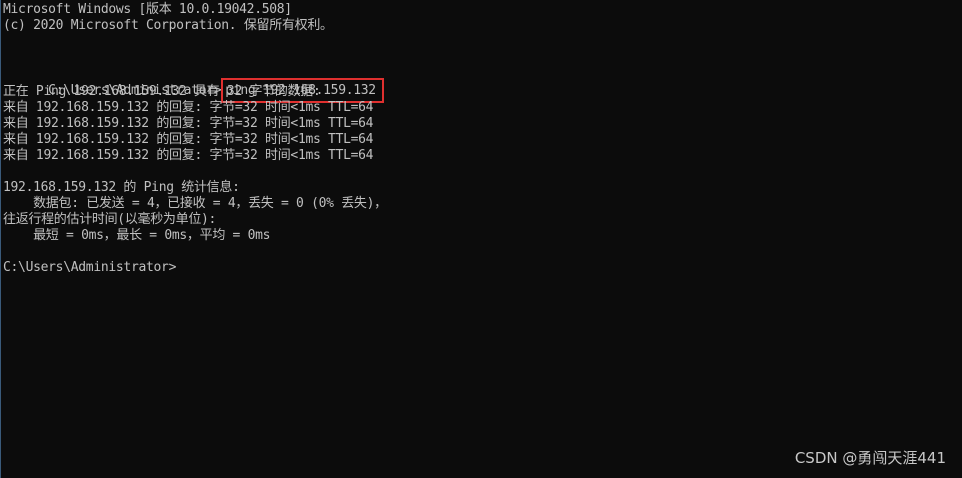 The height and width of the screenshot is (478, 962). What do you see at coordinates (110, 219) in the screenshot?
I see `console-line: 往返行程的估计时间(以毫秒为单位):` at bounding box center [110, 219].